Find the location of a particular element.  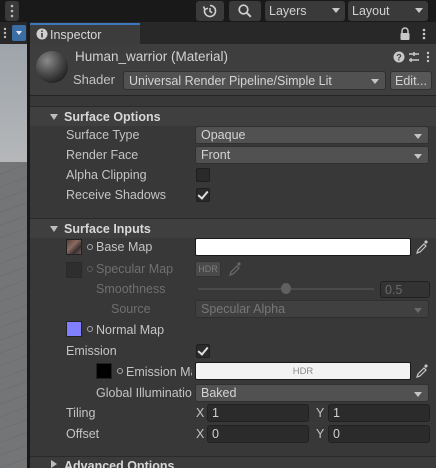

tab-inspector-label: Inspector is located at coordinates (76, 34).